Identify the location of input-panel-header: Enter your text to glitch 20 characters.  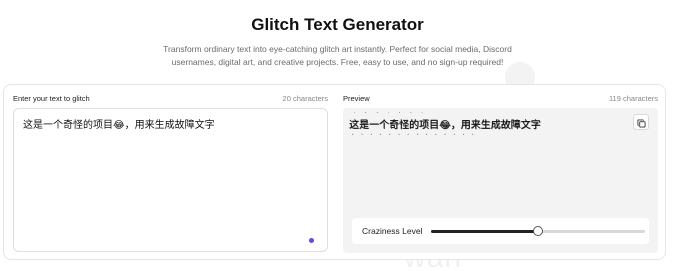
(170, 99).